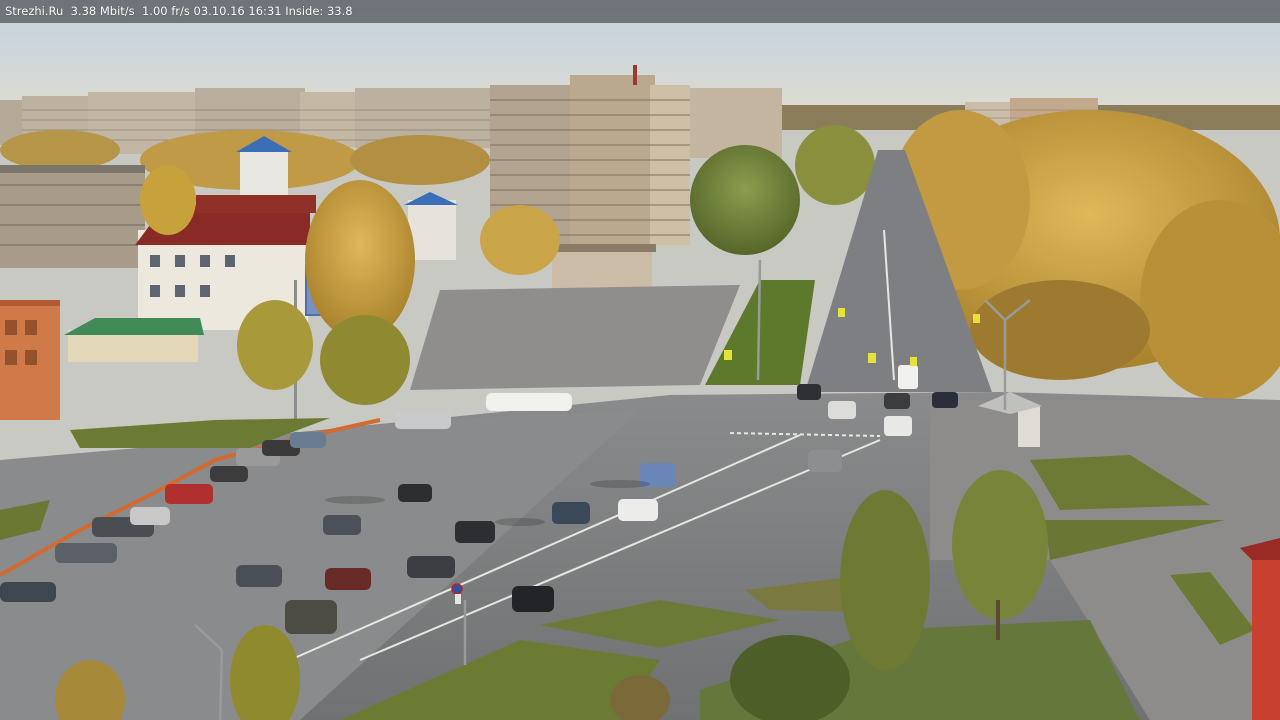 The width and height of the screenshot is (1280, 720). Describe the element at coordinates (72, 216) in the screenshot. I see `left-five-storey-building` at that location.